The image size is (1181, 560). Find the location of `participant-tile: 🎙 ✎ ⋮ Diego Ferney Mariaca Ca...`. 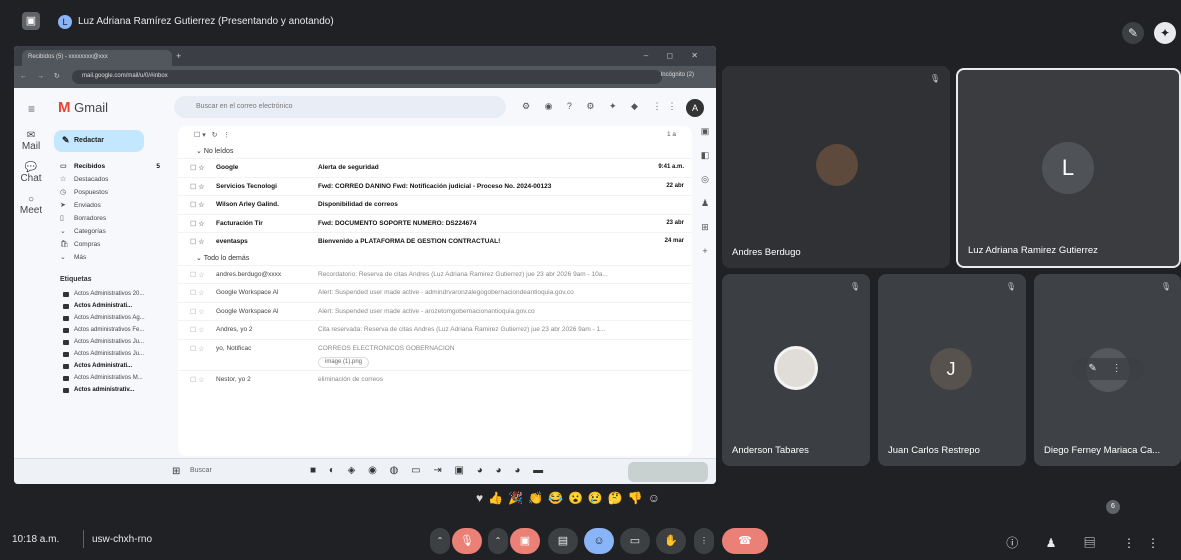

participant-tile: 🎙 ✎ ⋮ Diego Ferney Mariaca Ca... is located at coordinates (1107, 370).